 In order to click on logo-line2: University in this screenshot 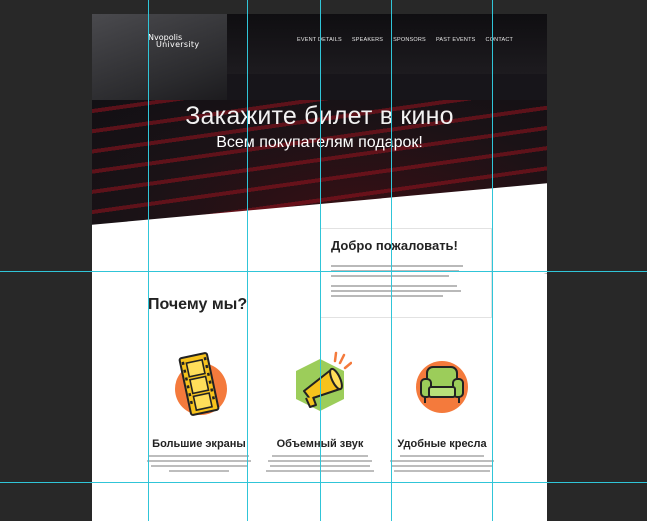, I will do `click(178, 44)`.